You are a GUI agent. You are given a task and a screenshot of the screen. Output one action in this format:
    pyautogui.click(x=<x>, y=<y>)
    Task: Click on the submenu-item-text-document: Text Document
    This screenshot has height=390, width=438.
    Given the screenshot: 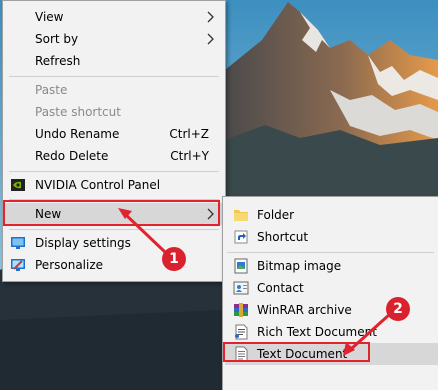 What is the action you would take?
    pyautogui.click(x=331, y=354)
    